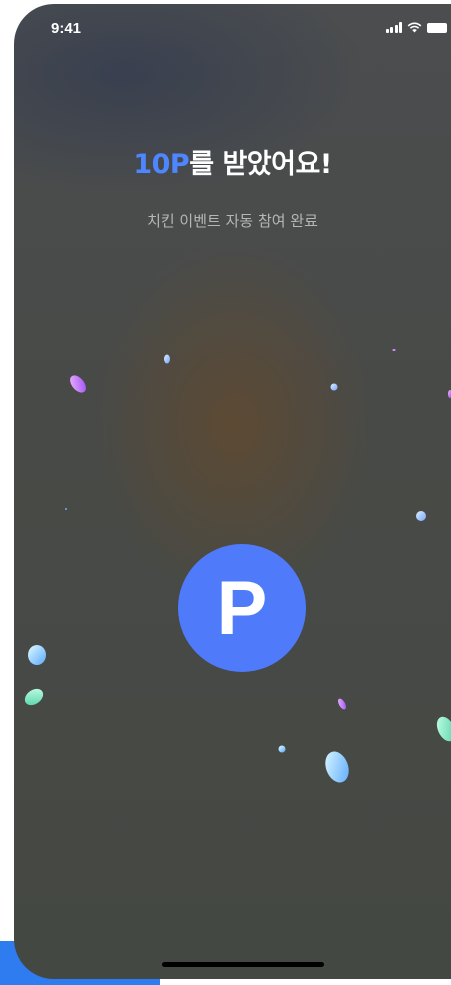 The height and width of the screenshot is (985, 451). I want to click on point-letter: P, so click(242, 608).